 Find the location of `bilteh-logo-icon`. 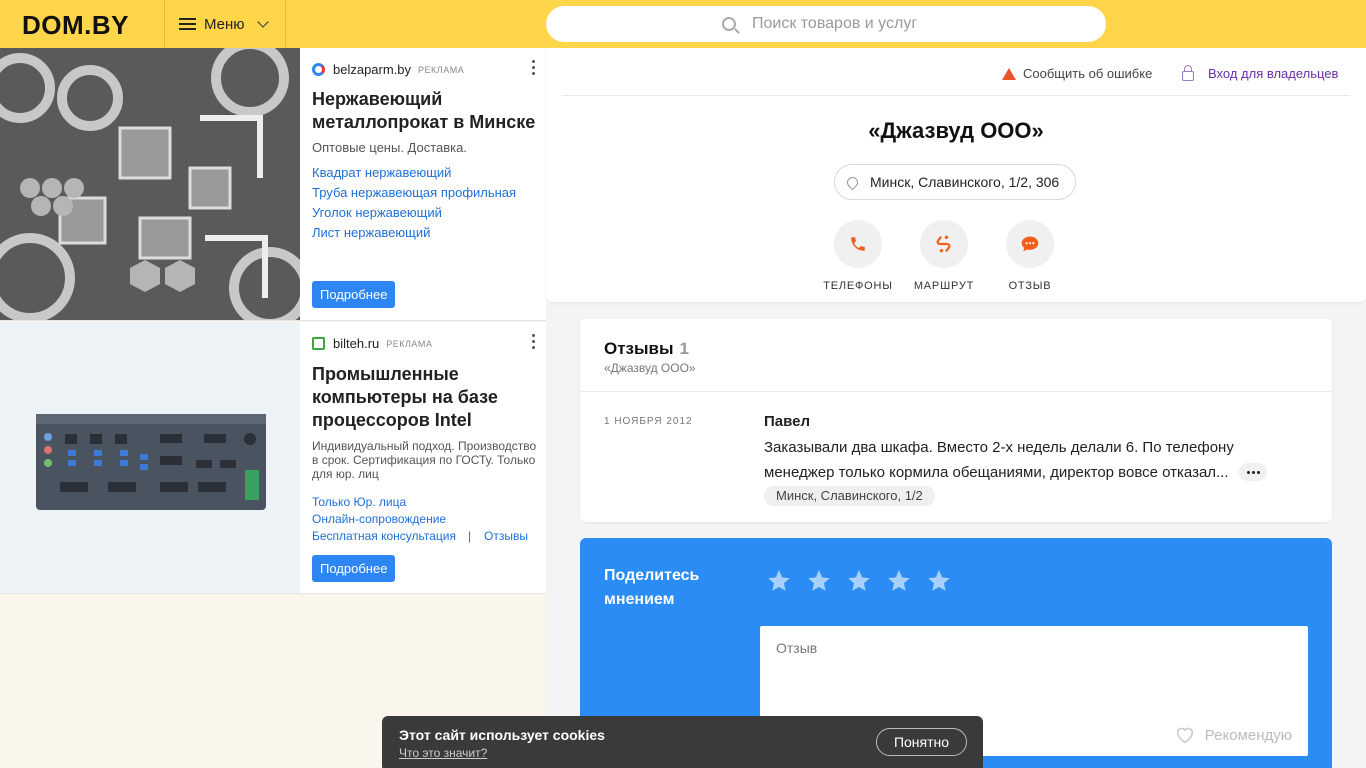

bilteh-logo-icon is located at coordinates (318, 343).